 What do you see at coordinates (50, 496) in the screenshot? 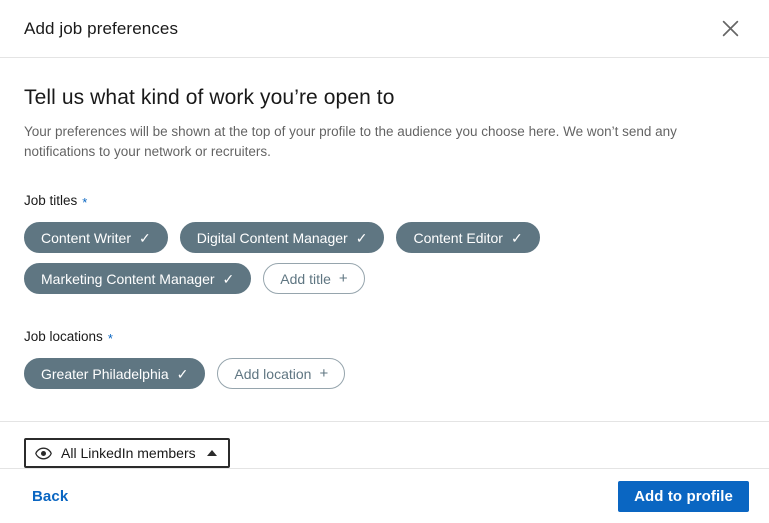
I see `back-button: Back` at bounding box center [50, 496].